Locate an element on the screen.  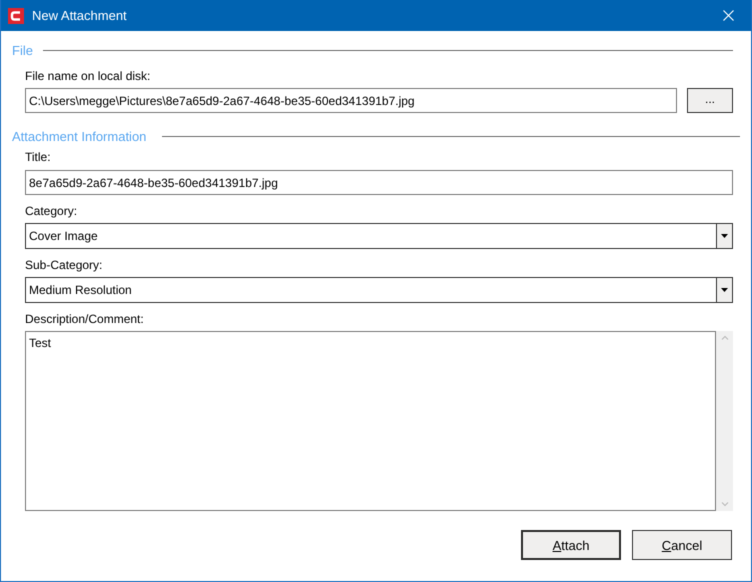
attach-button: Attach is located at coordinates (571, 545).